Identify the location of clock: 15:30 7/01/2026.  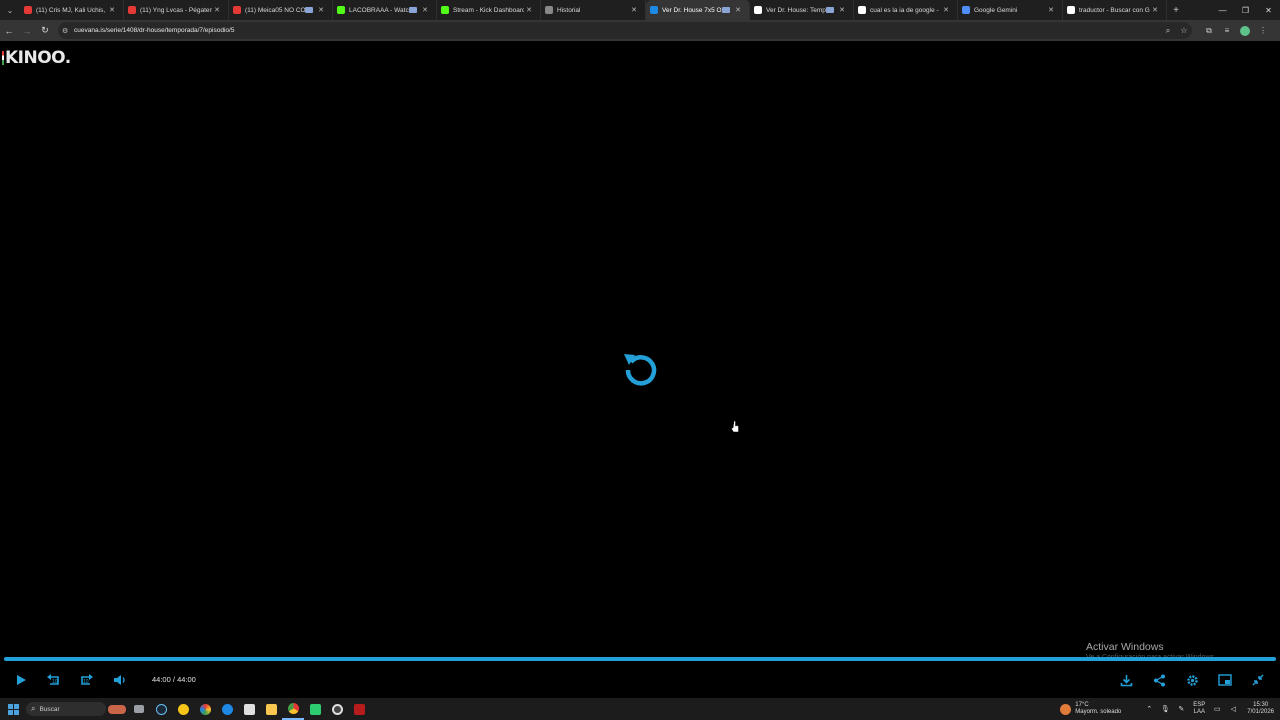
(1260, 709).